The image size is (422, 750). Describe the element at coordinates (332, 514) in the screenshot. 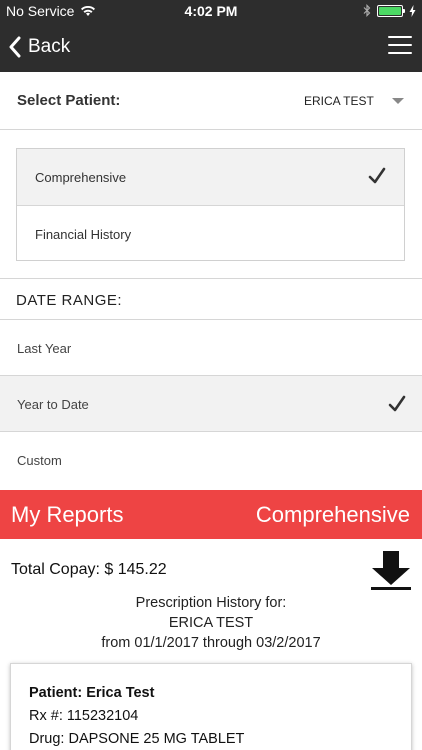

I see `my-reports-type: Comprehensive` at that location.